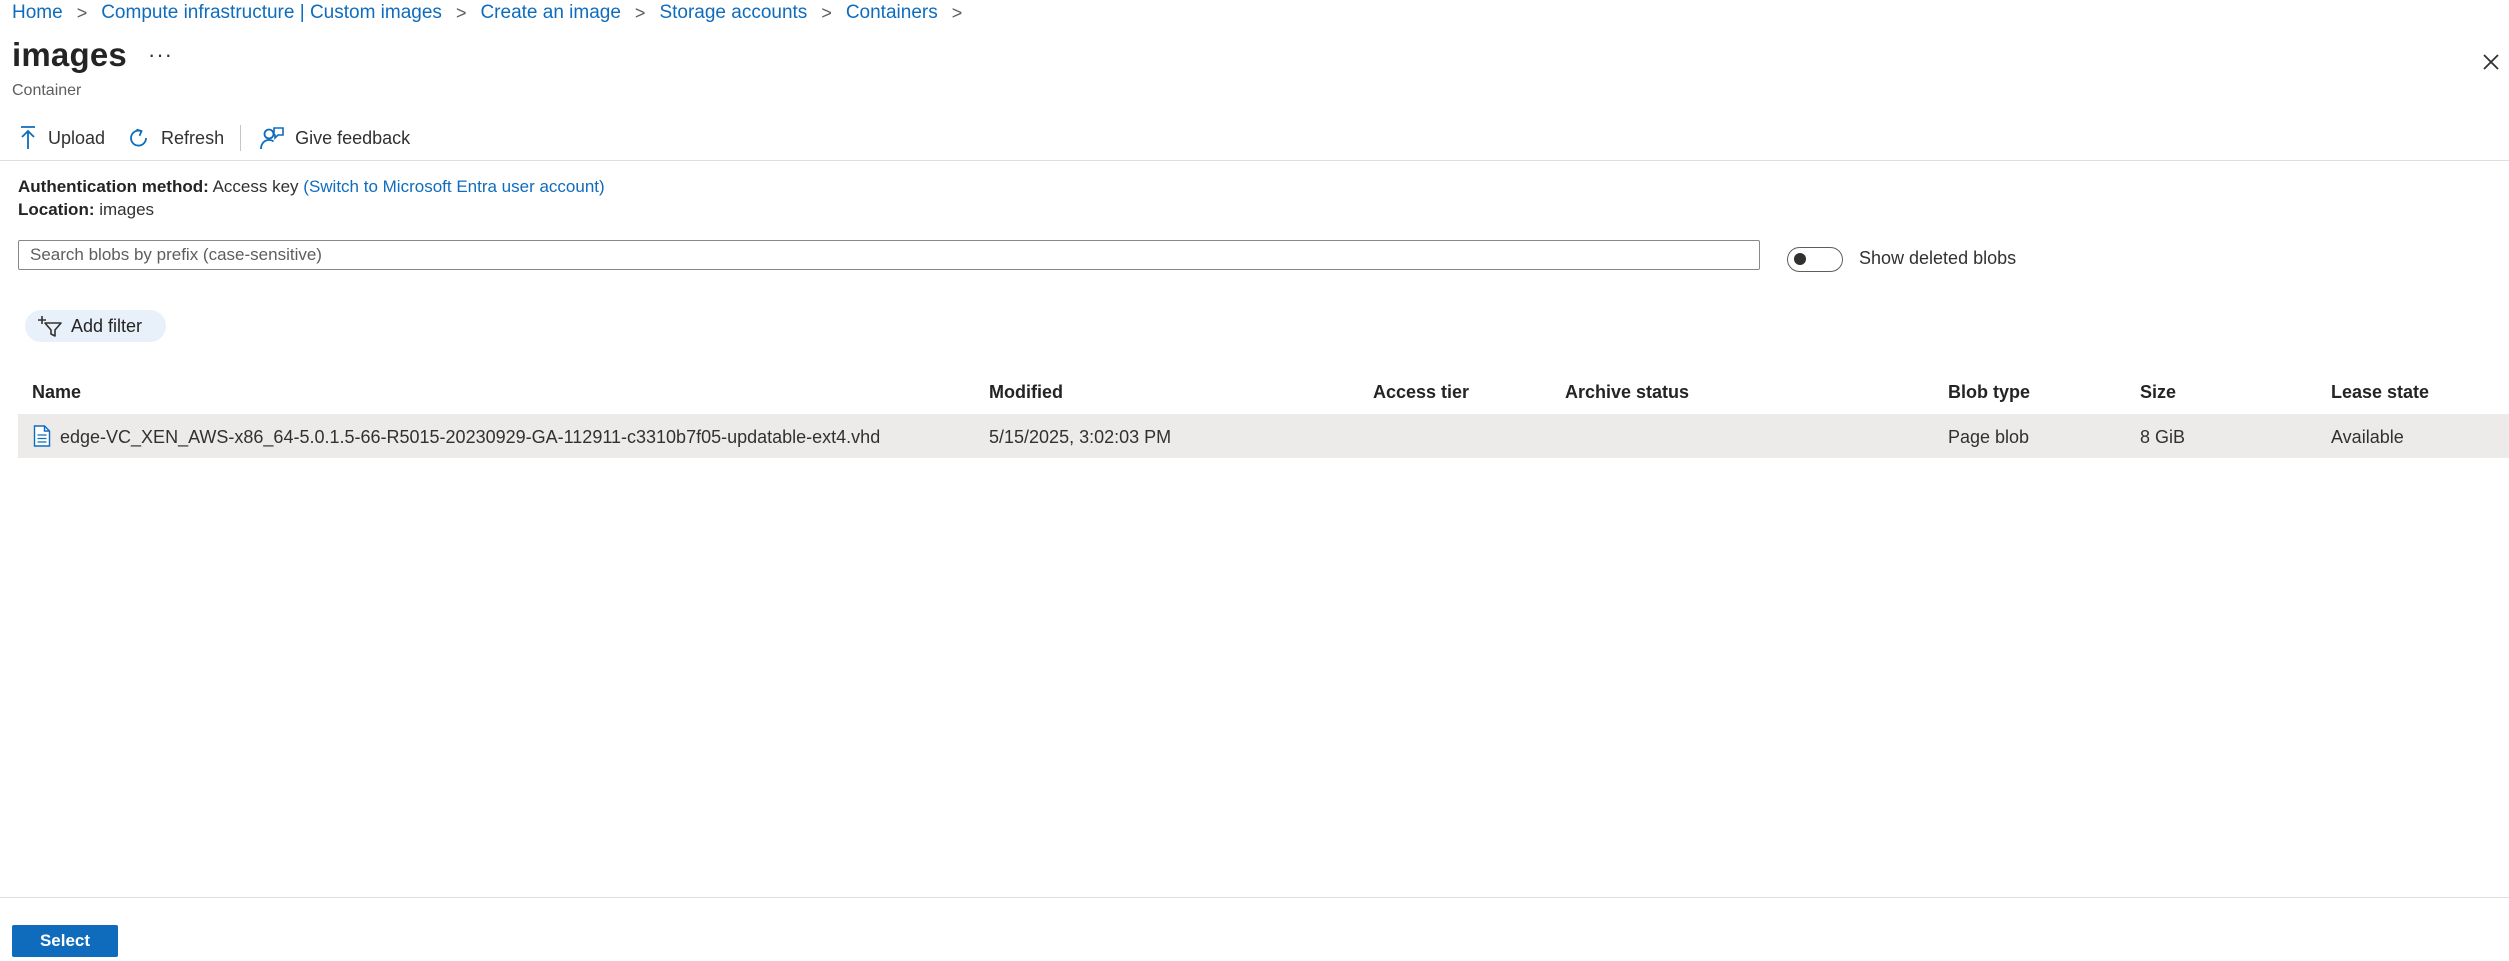 Image resolution: width=2509 pixels, height=961 pixels. I want to click on column-header-access-tier: Access tier, so click(1421, 392).